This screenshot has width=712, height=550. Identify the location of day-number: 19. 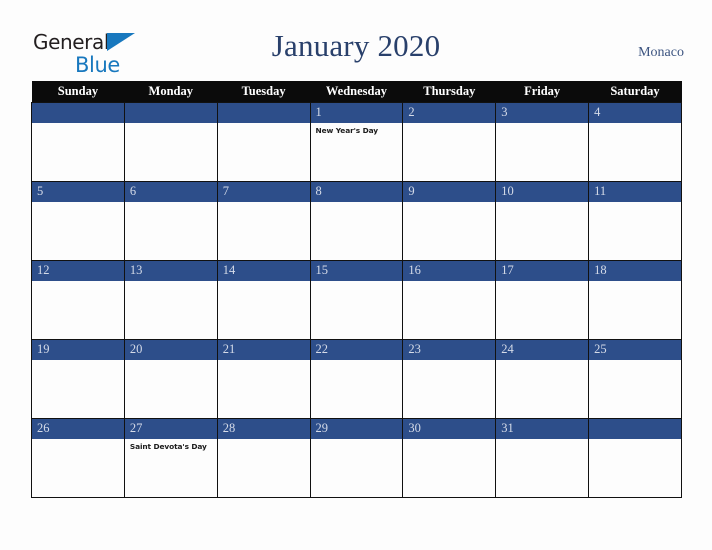
(78, 350).